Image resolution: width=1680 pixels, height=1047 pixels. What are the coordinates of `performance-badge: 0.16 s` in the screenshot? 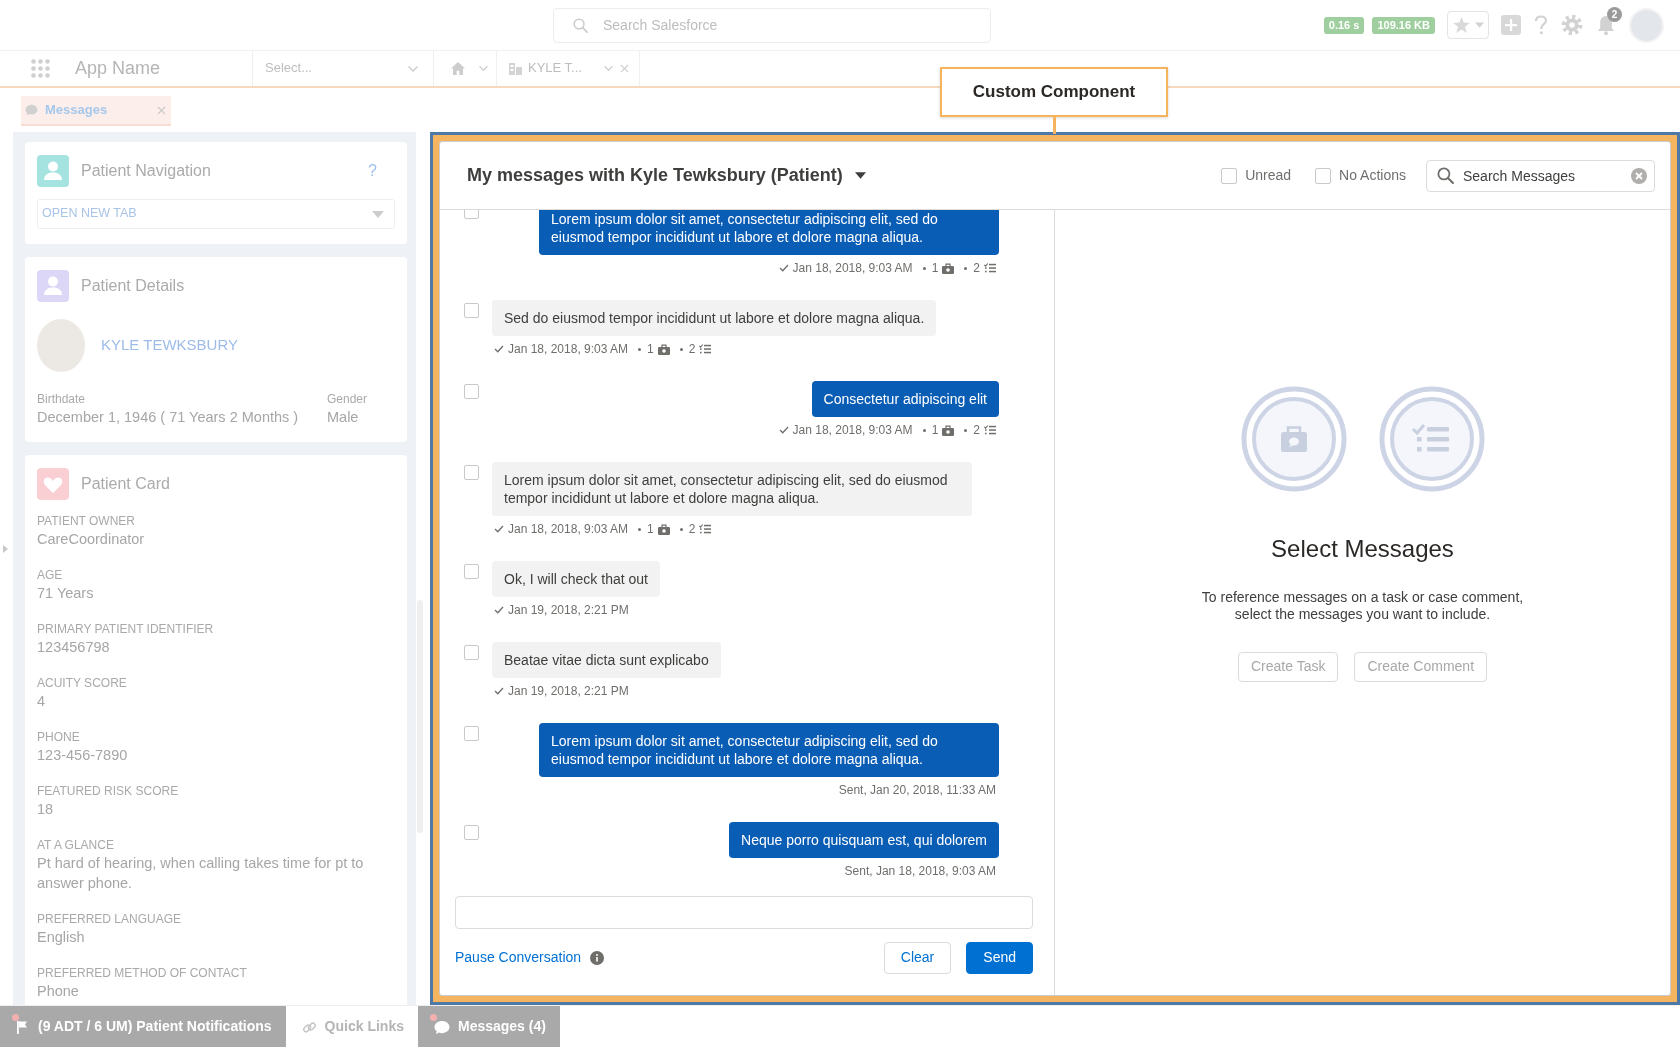 It's located at (1344, 25).